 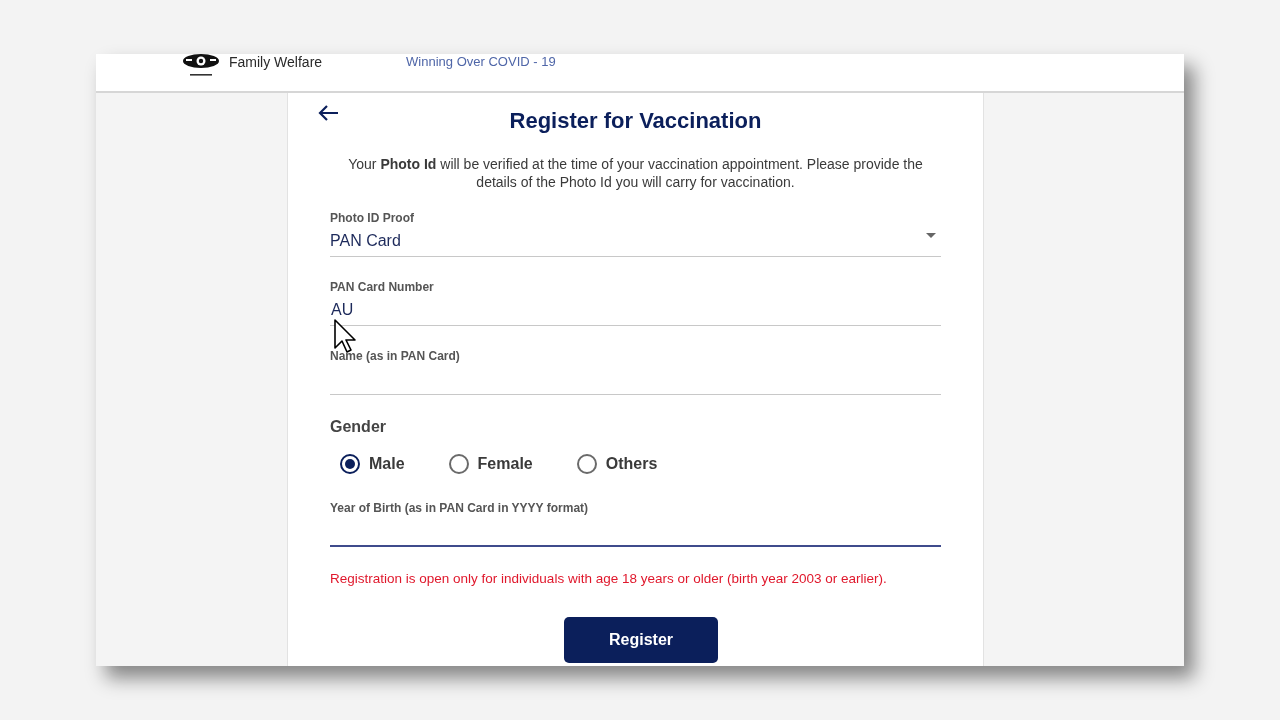 What do you see at coordinates (372, 218) in the screenshot?
I see `field-label: Photo ID Proof` at bounding box center [372, 218].